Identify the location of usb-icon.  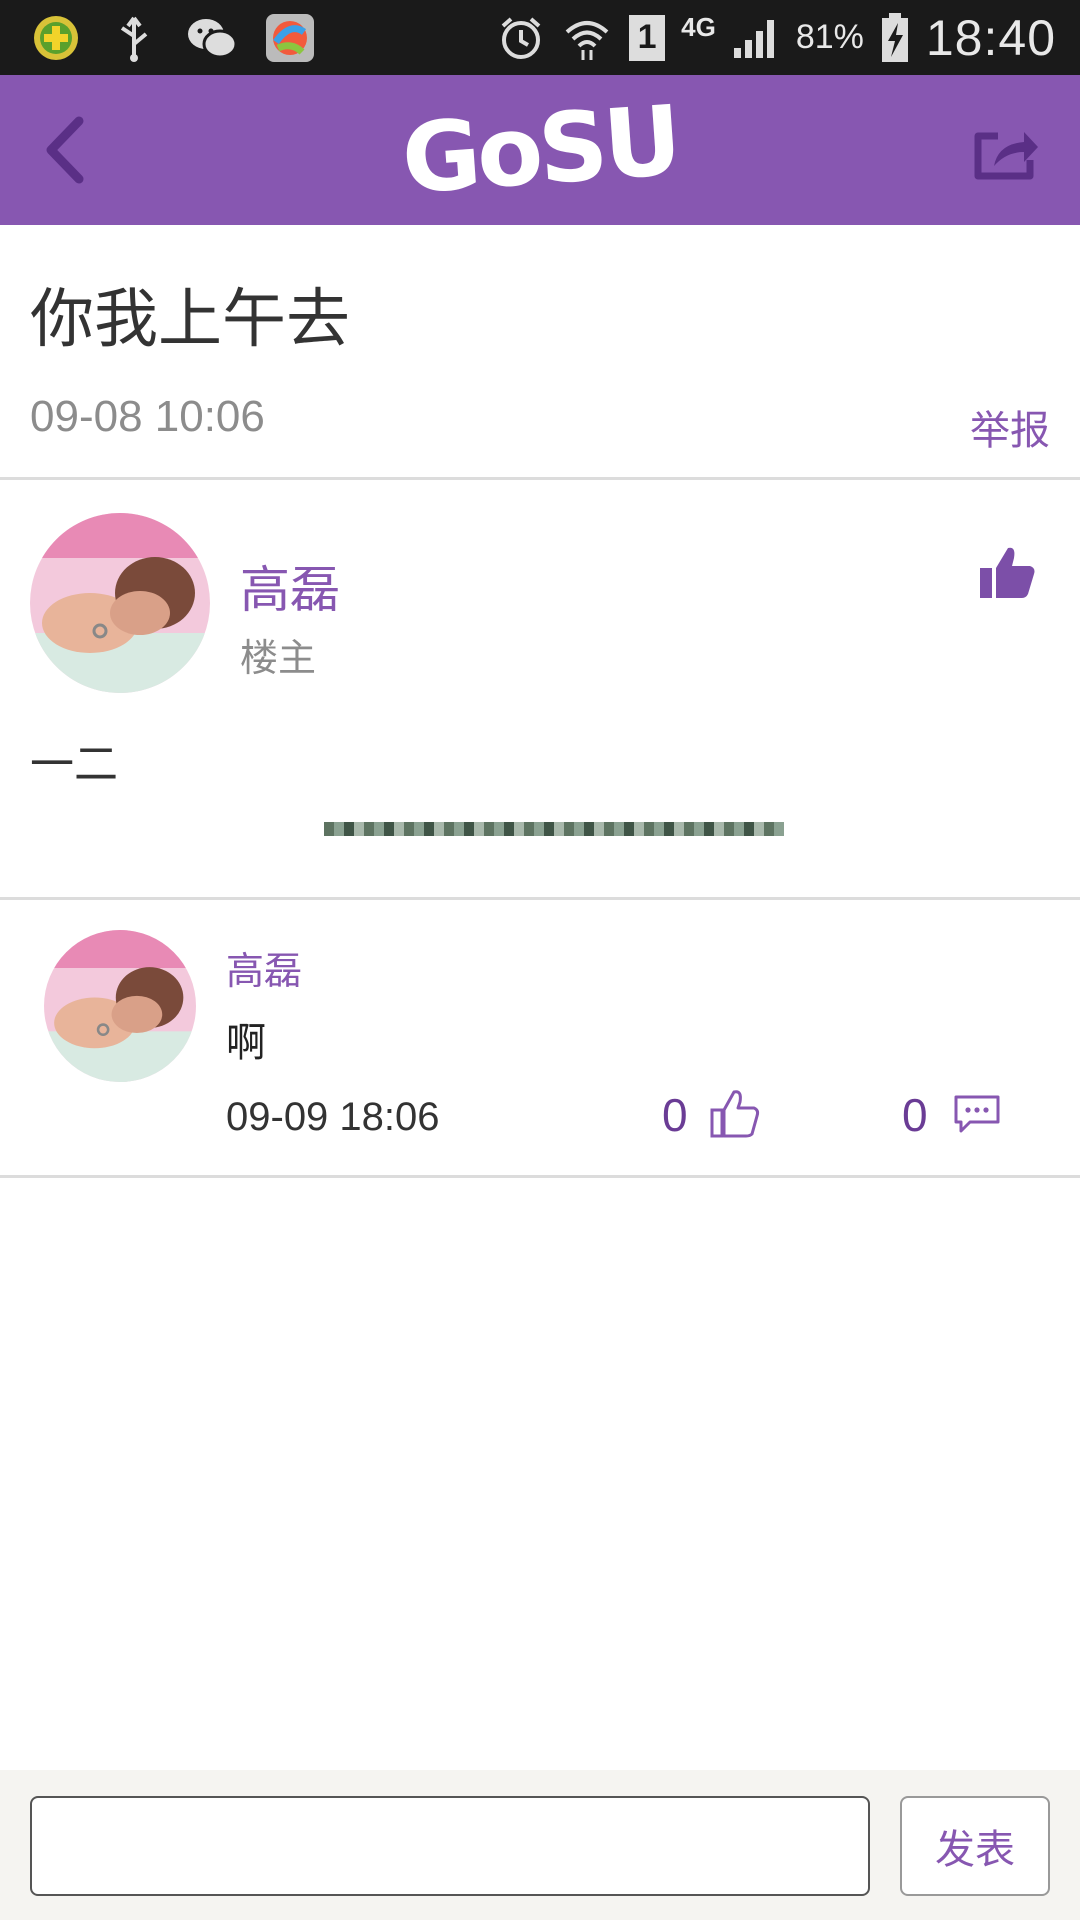
(134, 38).